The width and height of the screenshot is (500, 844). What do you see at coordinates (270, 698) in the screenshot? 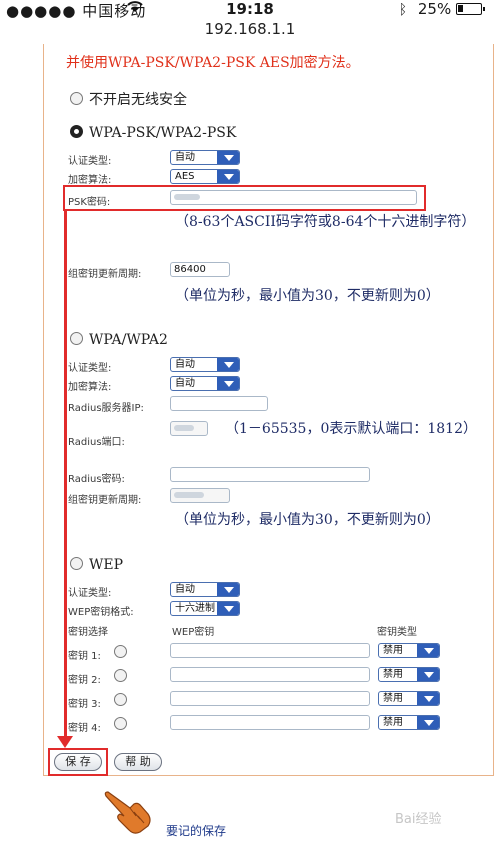
I see `wep-key-3-input` at bounding box center [270, 698].